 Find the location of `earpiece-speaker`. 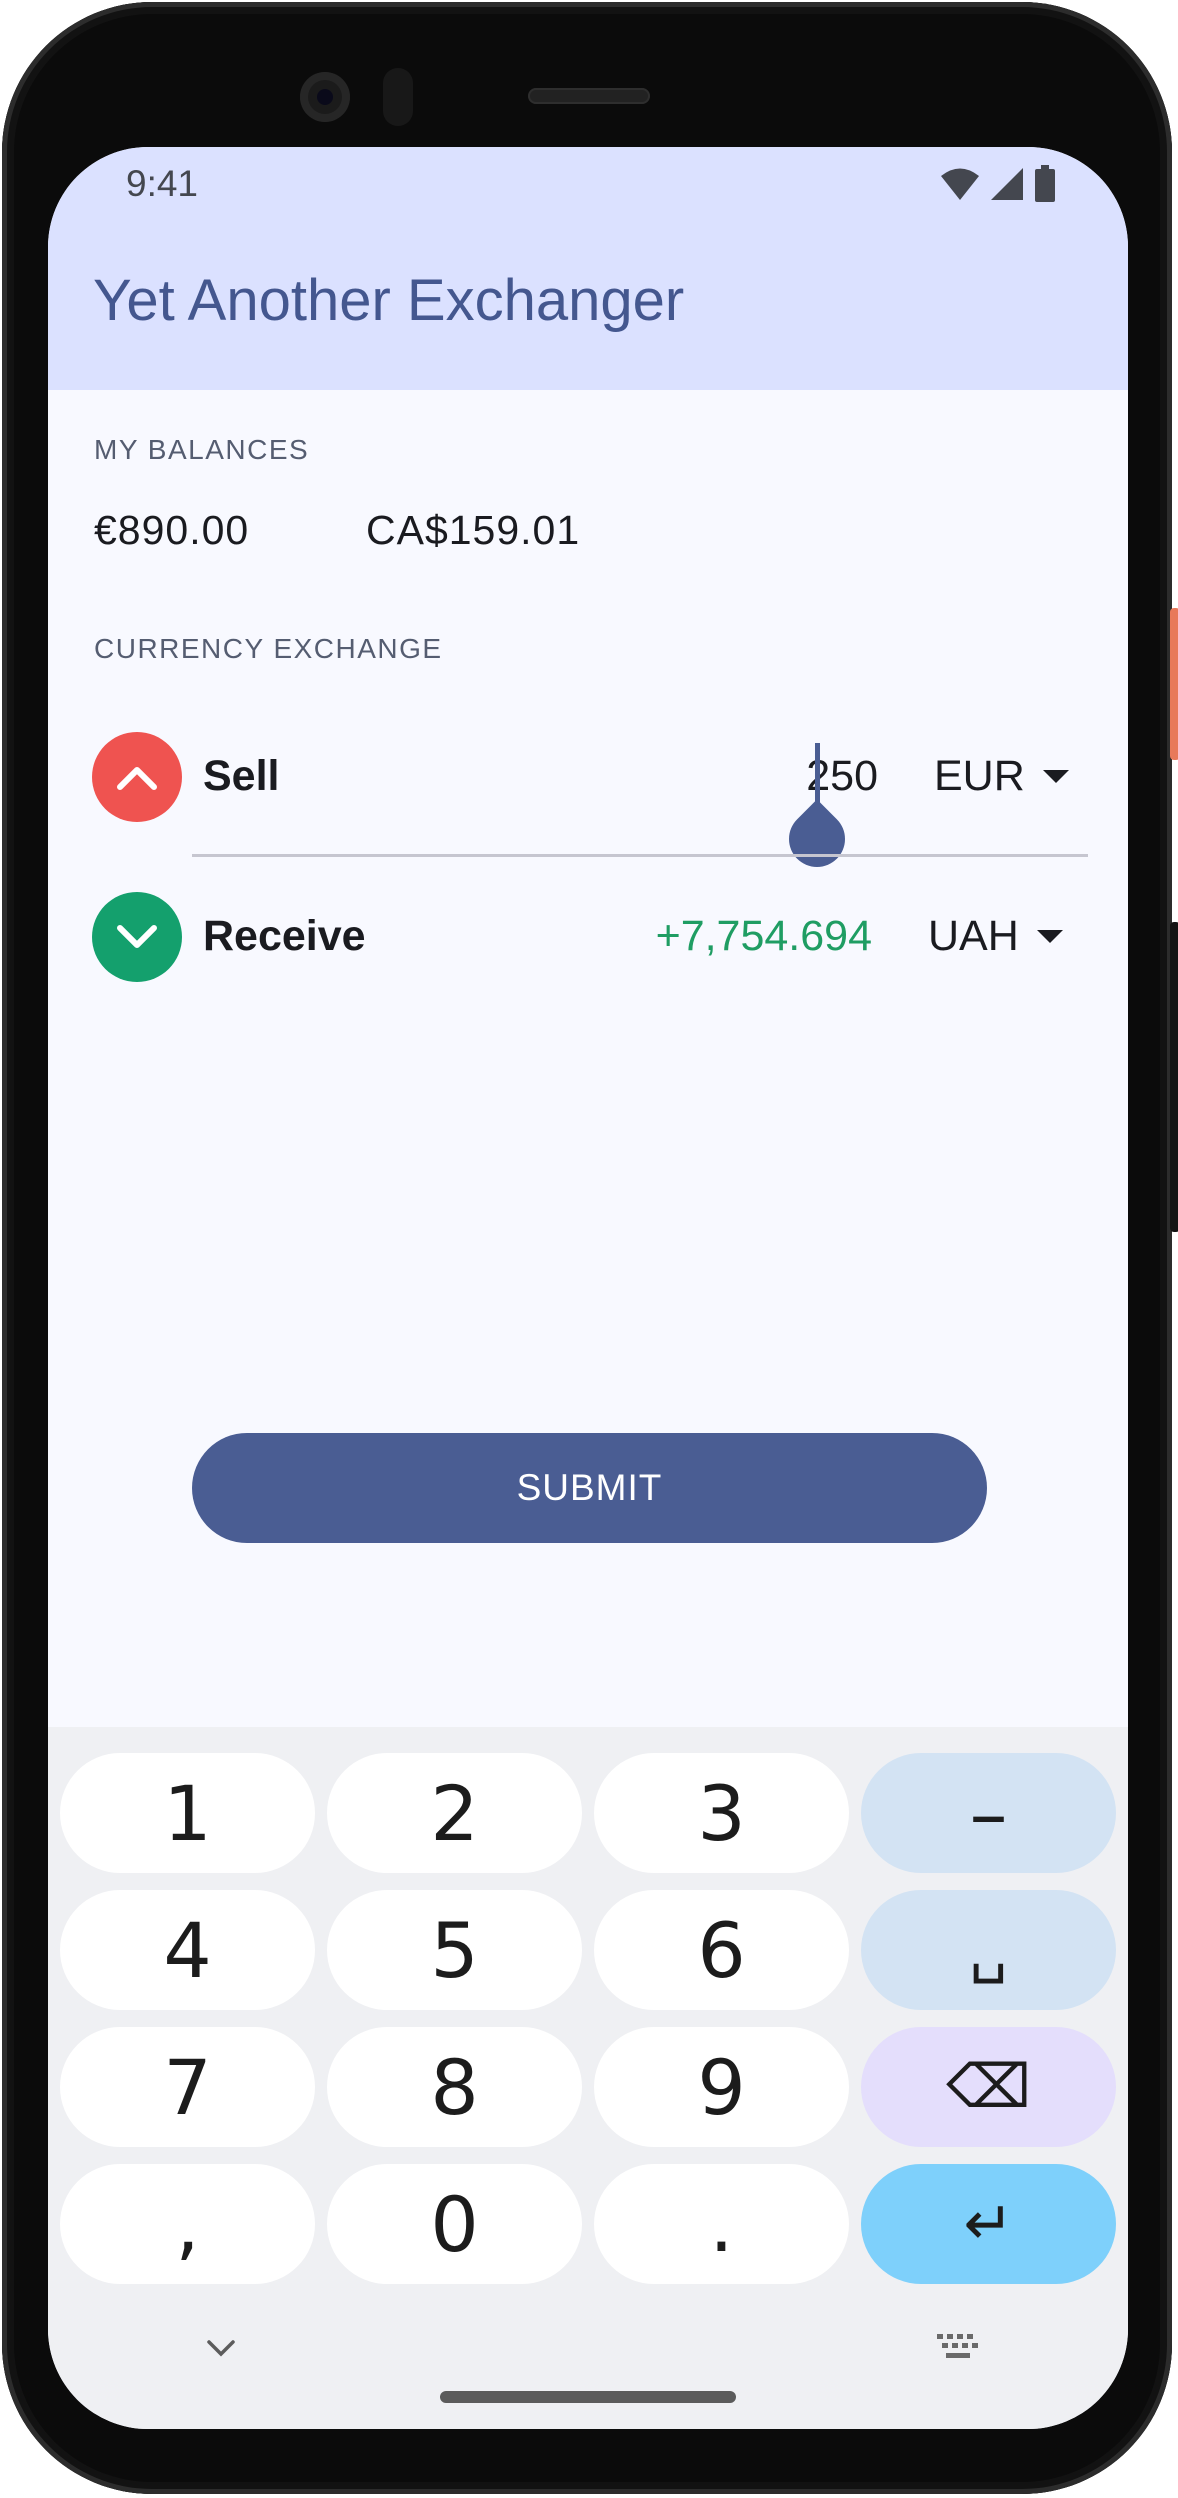

earpiece-speaker is located at coordinates (589, 96).